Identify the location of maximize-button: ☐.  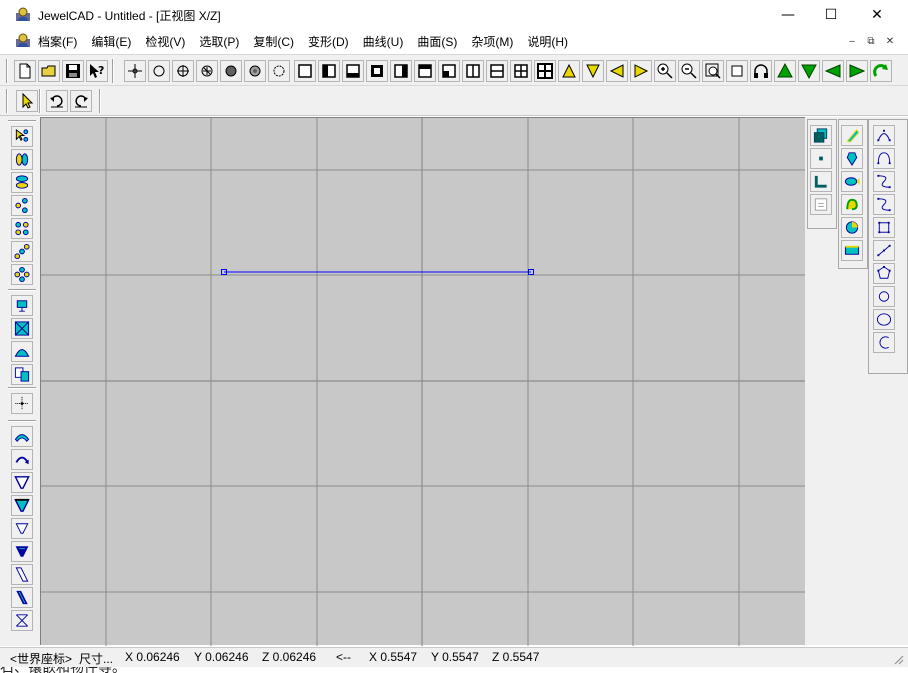
(831, 15).